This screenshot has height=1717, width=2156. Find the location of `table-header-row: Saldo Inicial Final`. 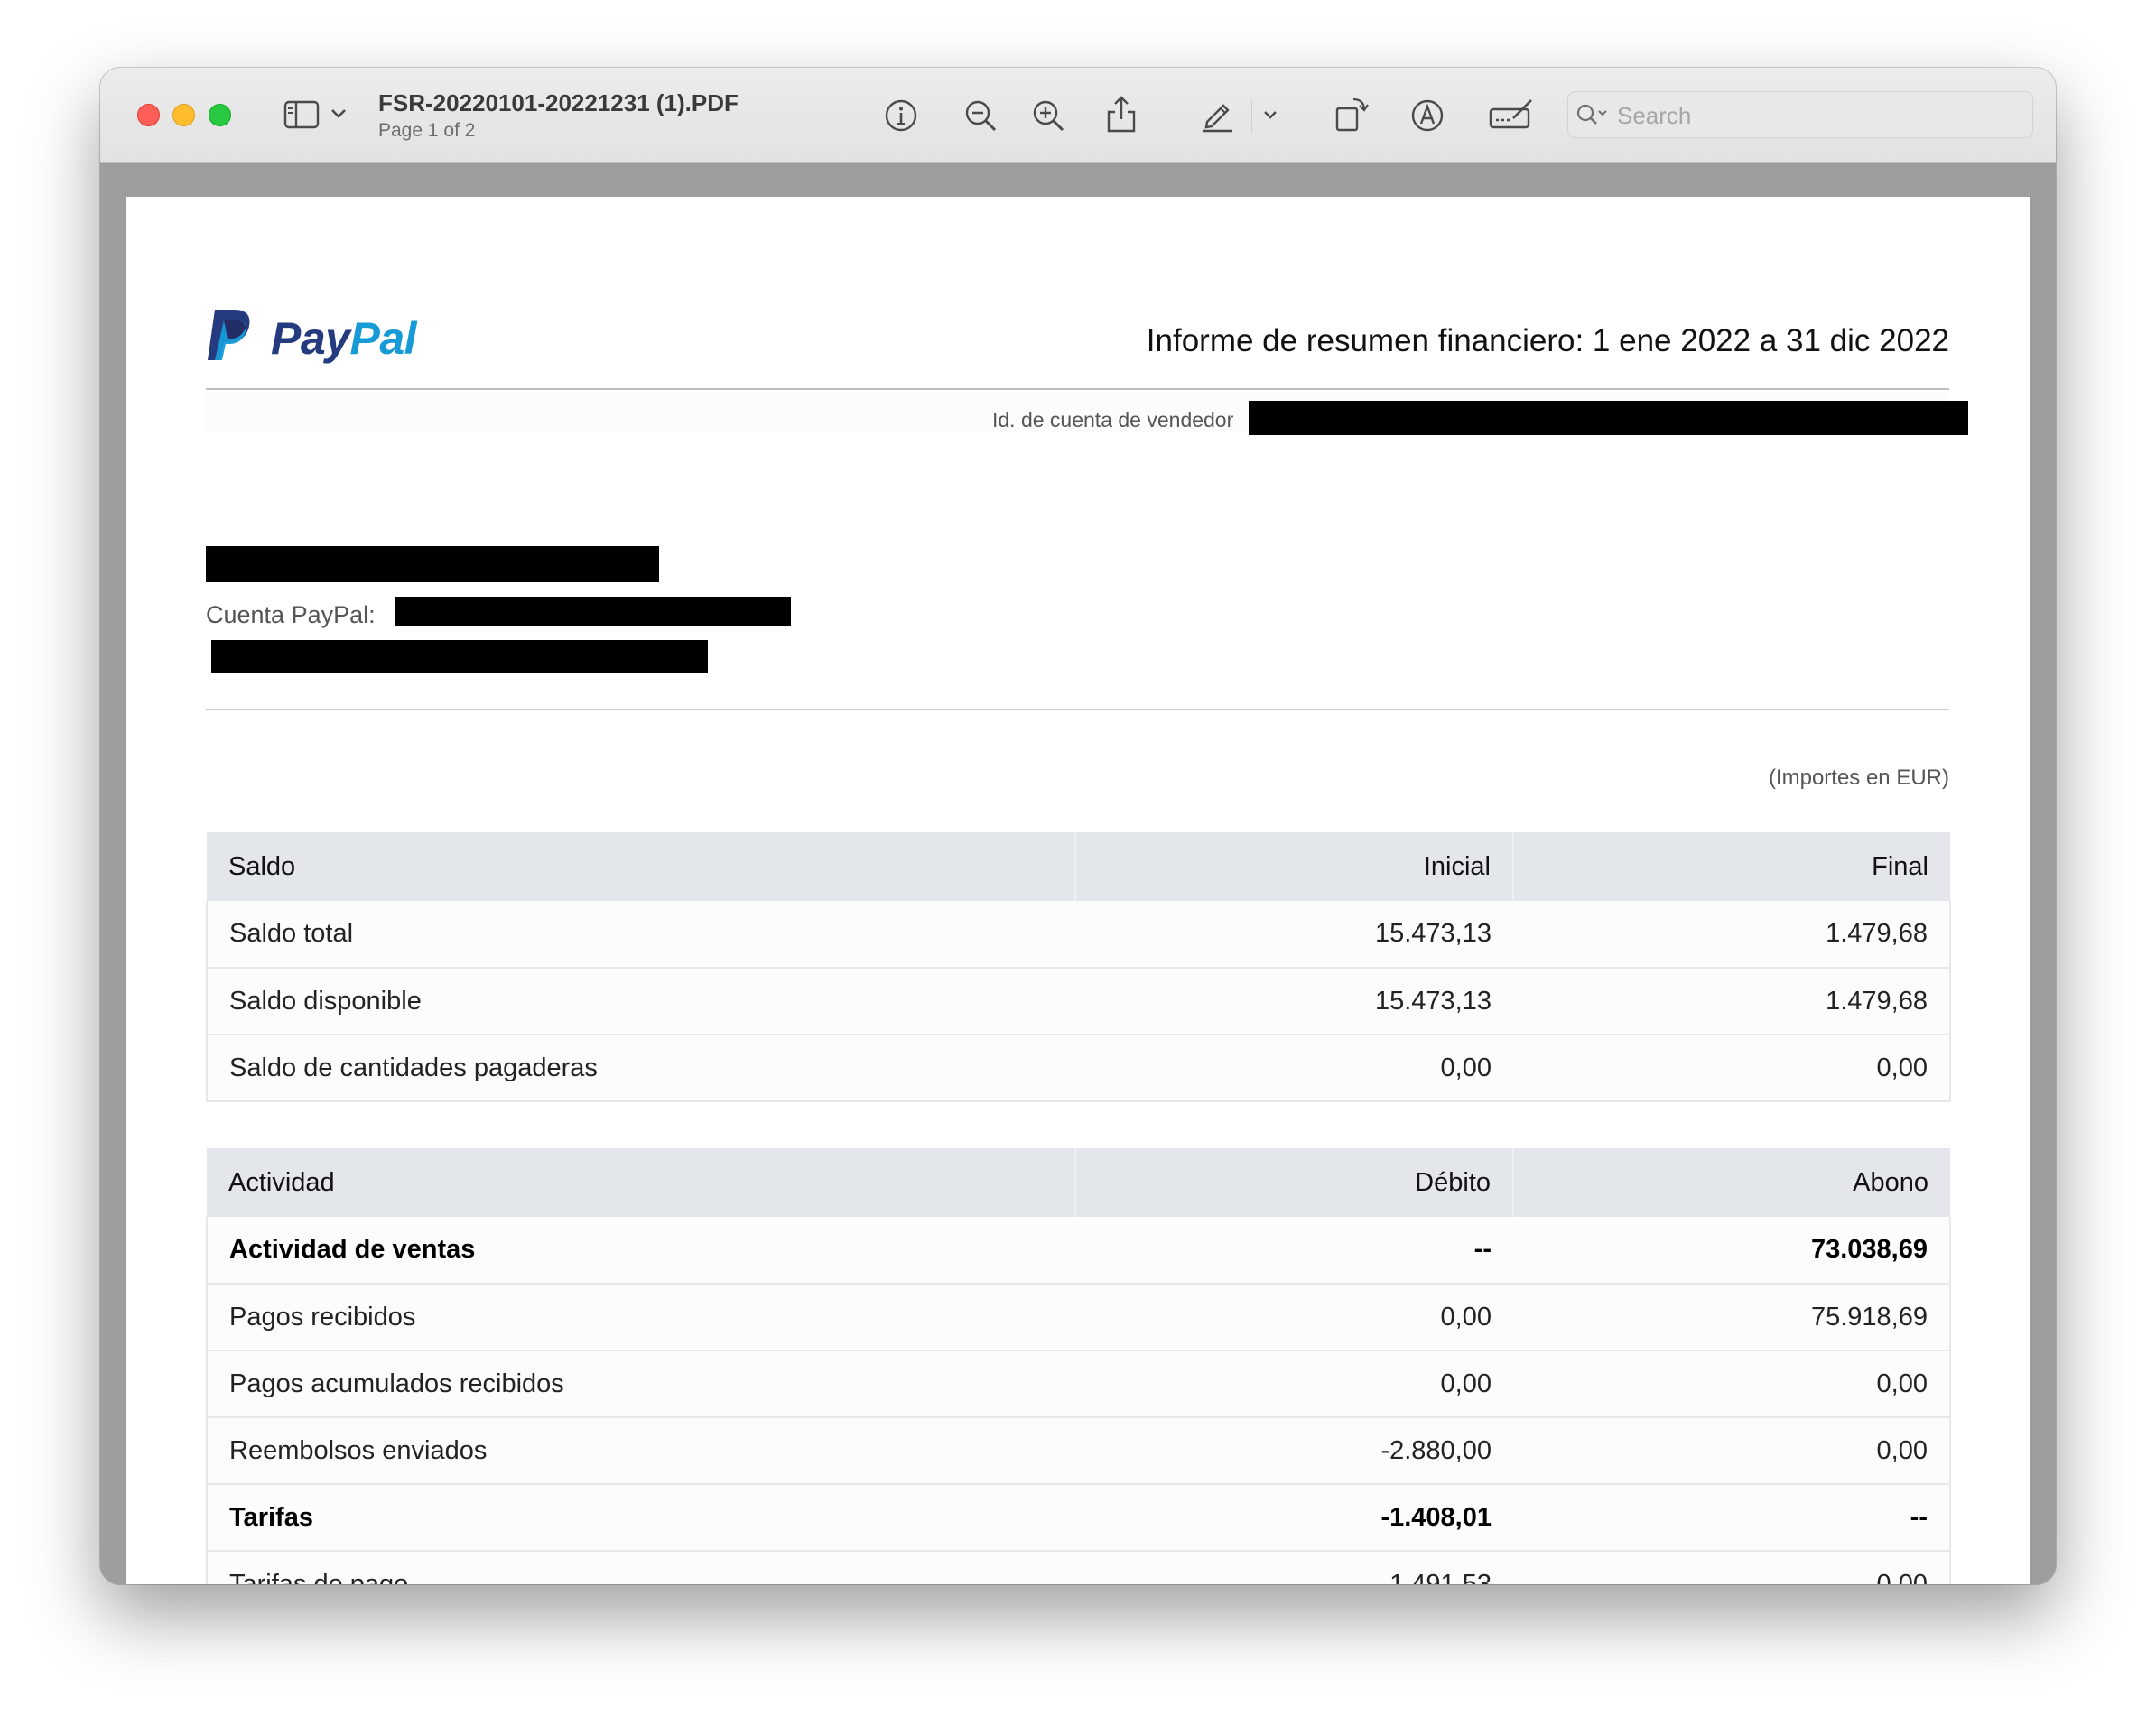

table-header-row: Saldo Inicial Final is located at coordinates (1079, 867).